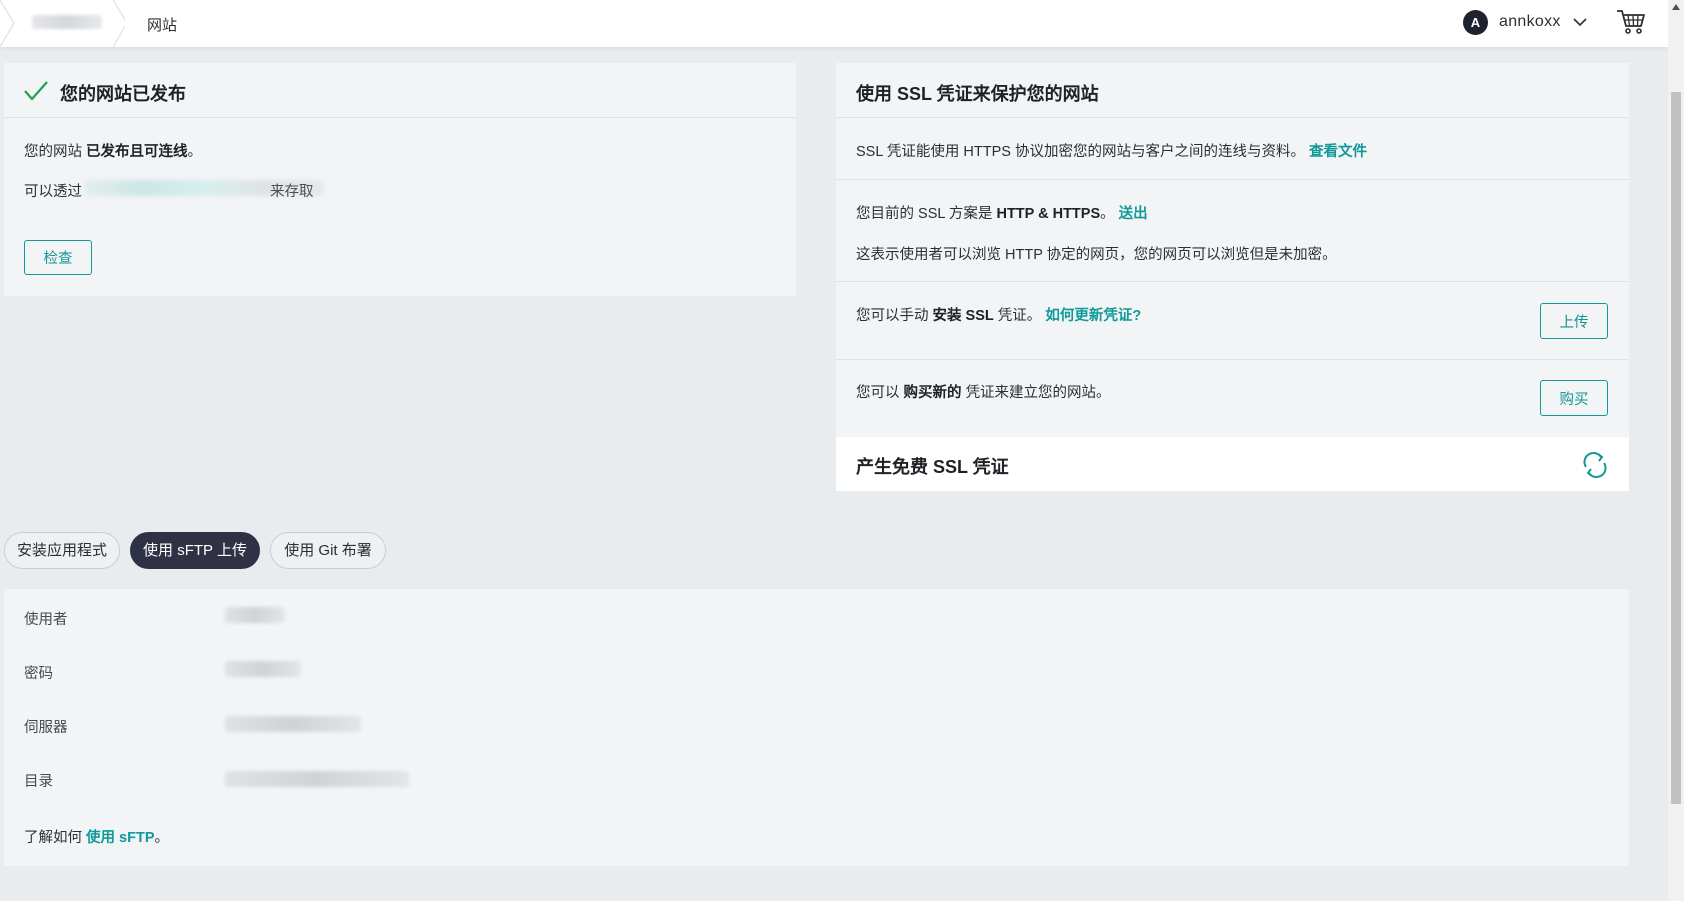 The image size is (1684, 901). I want to click on website-published-card: 您的网站已发布 您的网站 已发布且可连线。 可以透过 来存取 检查, so click(400, 179).